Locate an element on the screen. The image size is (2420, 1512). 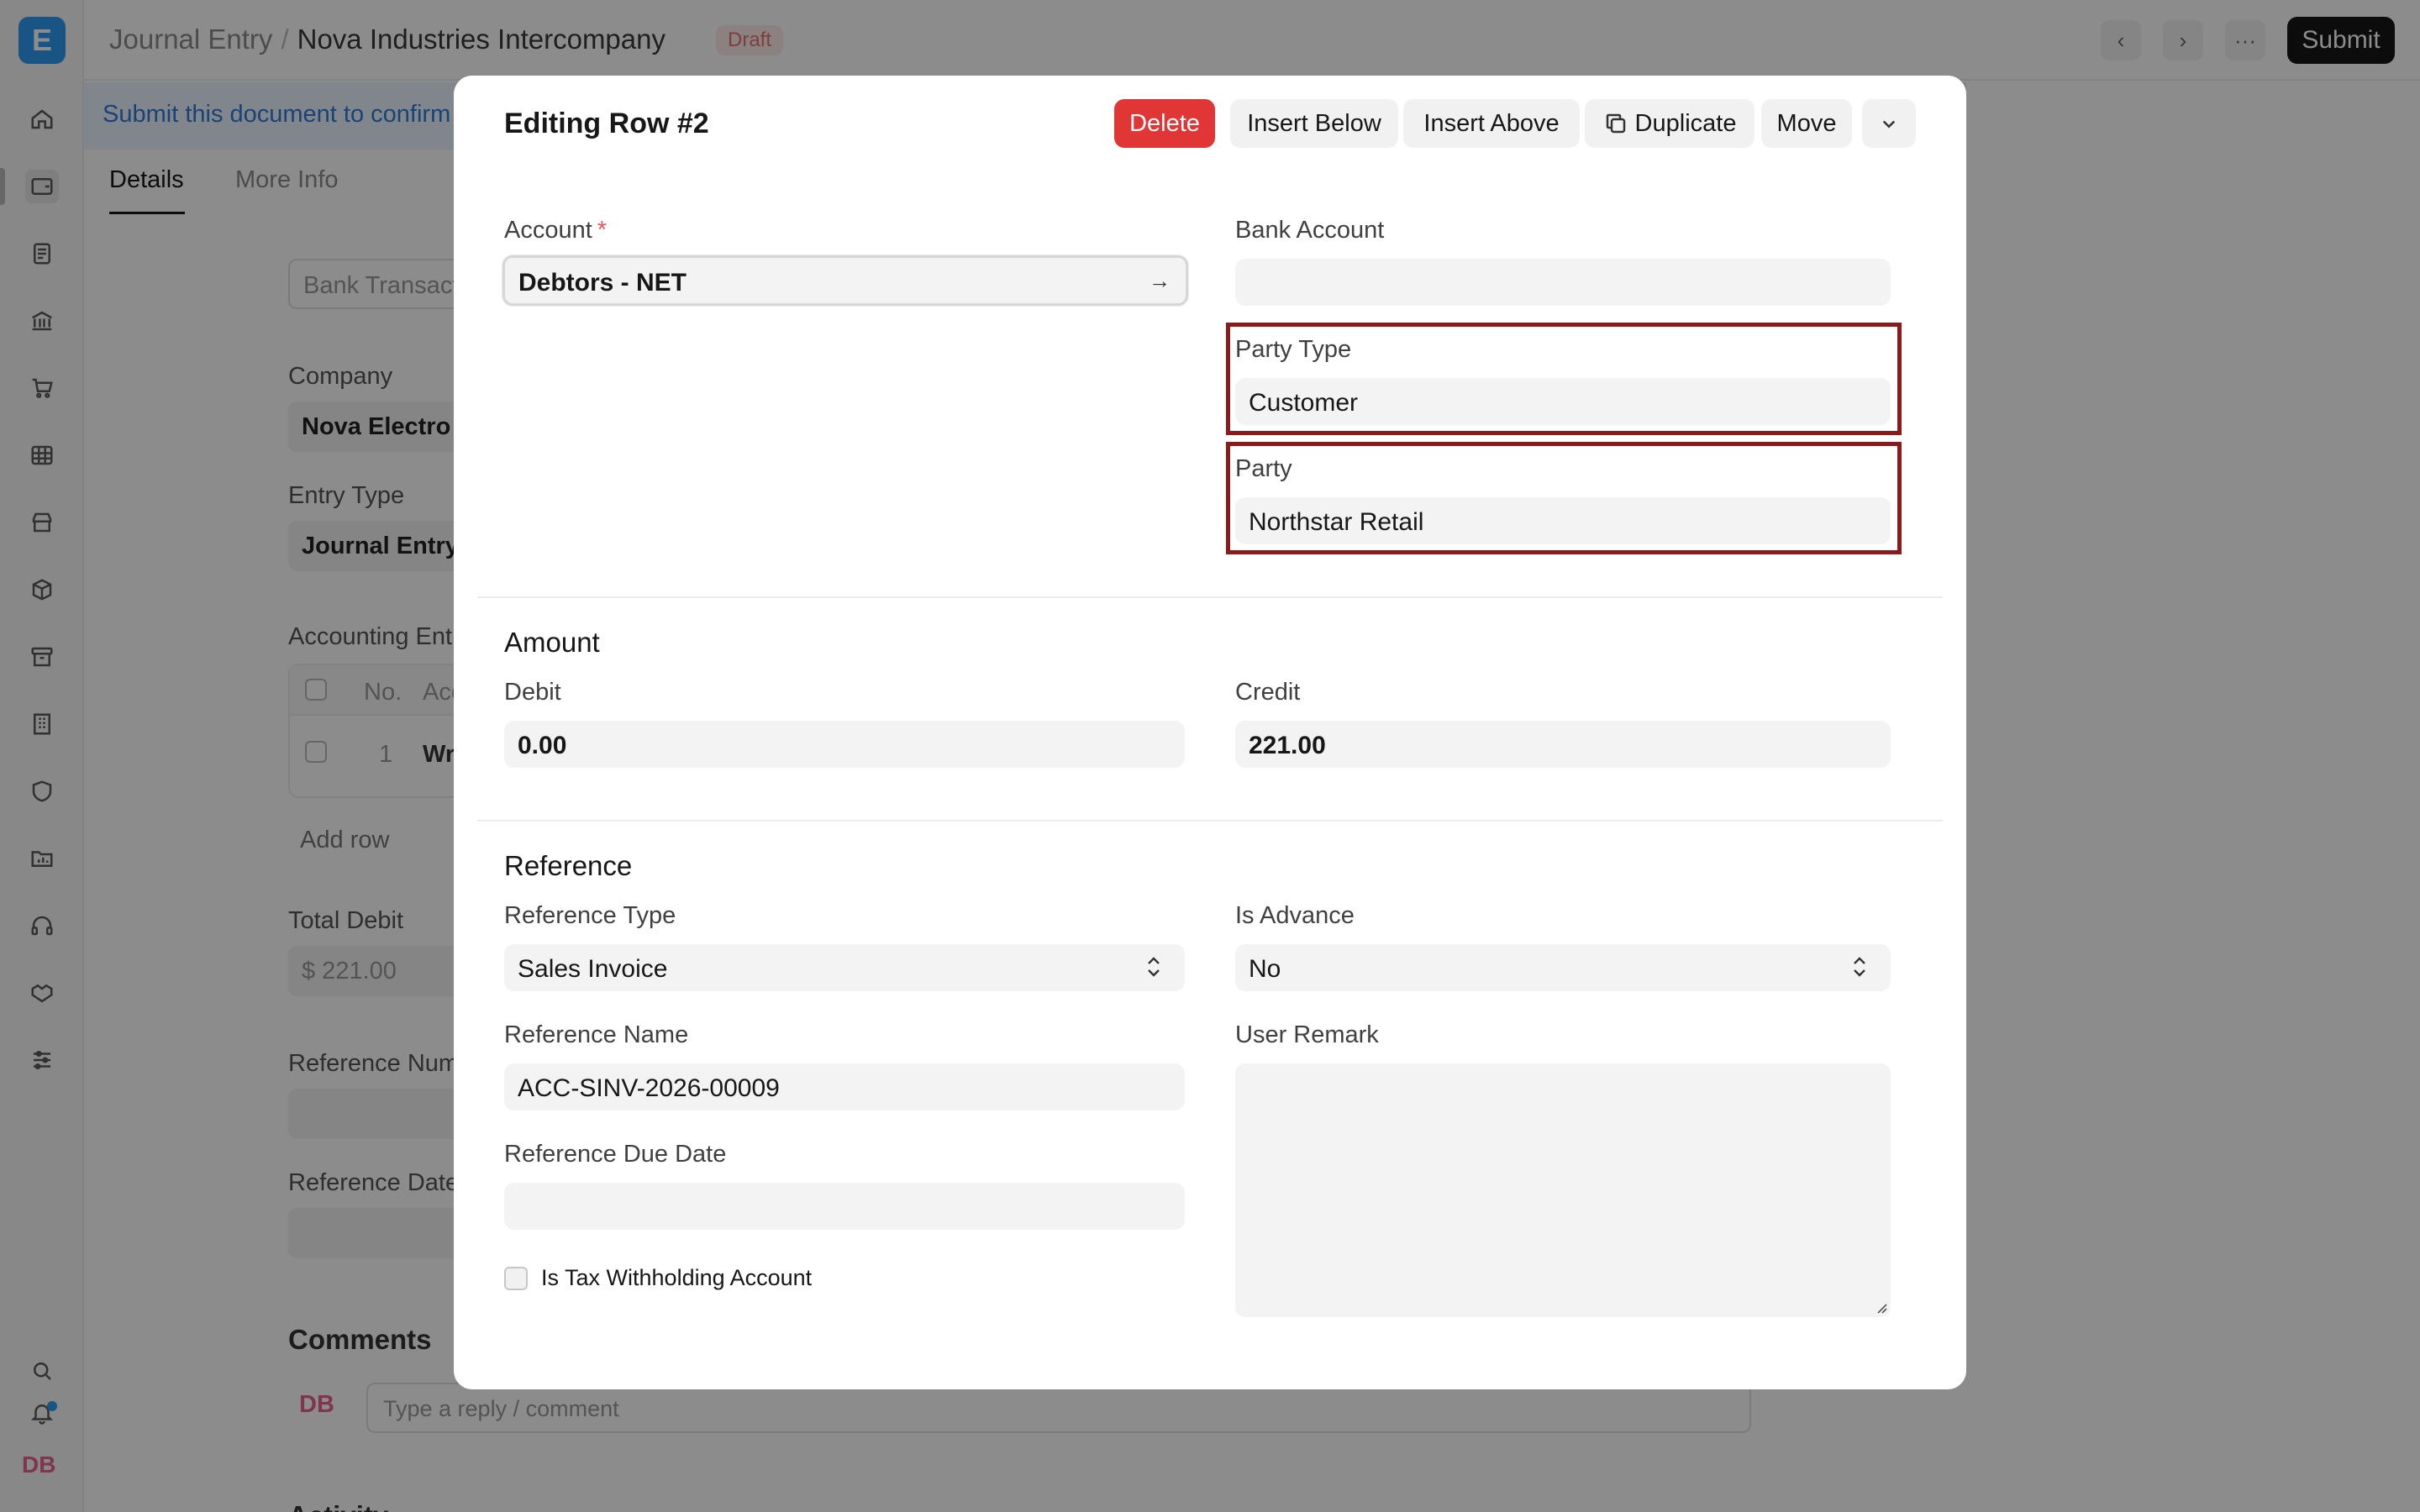
debit-field: 0.00 is located at coordinates (844, 744).